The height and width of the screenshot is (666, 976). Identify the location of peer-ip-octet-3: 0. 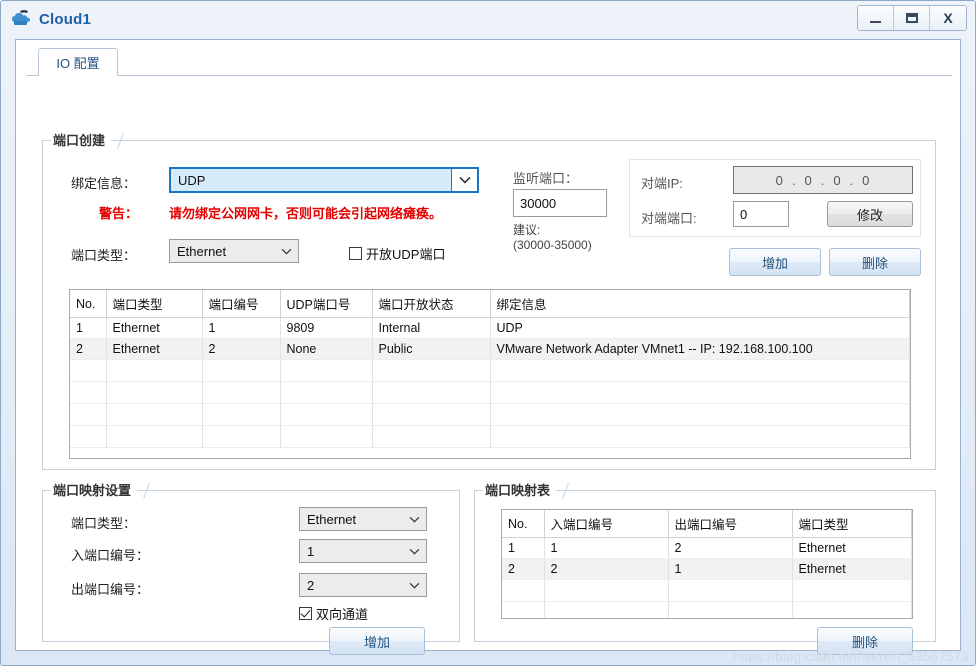
(837, 180).